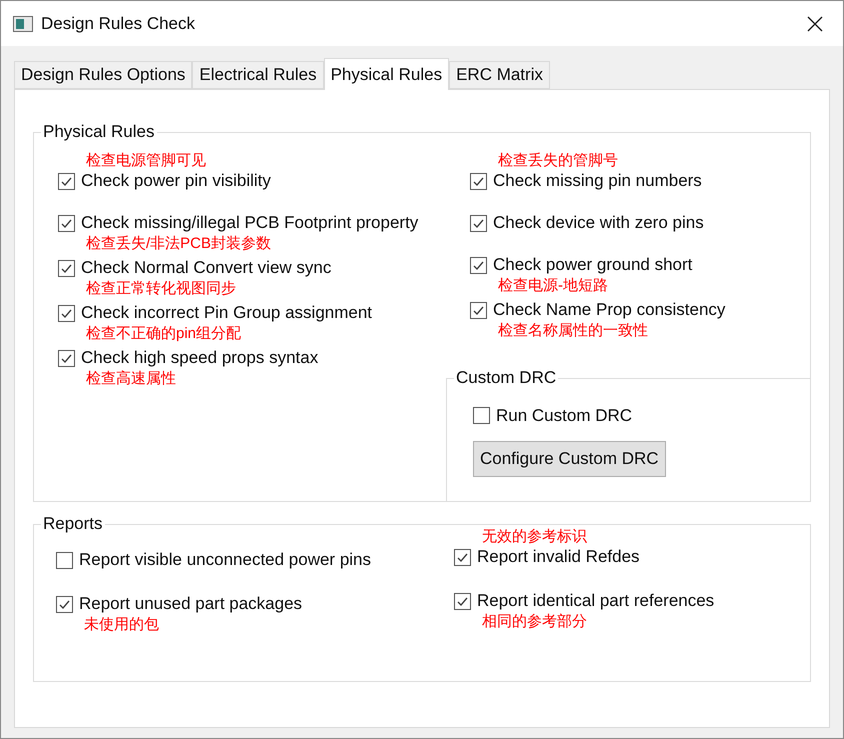  Describe the element at coordinates (23, 24) in the screenshot. I see `app-icon` at that location.